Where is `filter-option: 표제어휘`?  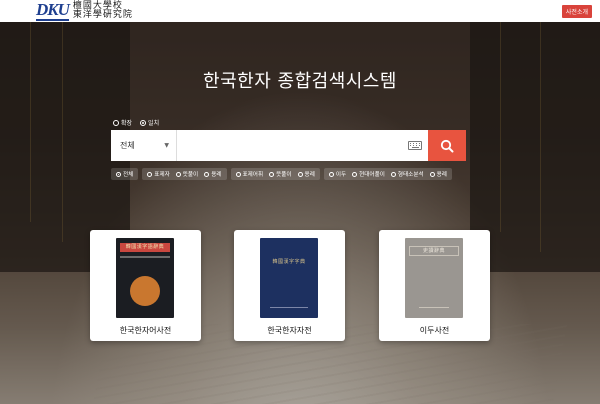 filter-option: 표제어휘 is located at coordinates (249, 174).